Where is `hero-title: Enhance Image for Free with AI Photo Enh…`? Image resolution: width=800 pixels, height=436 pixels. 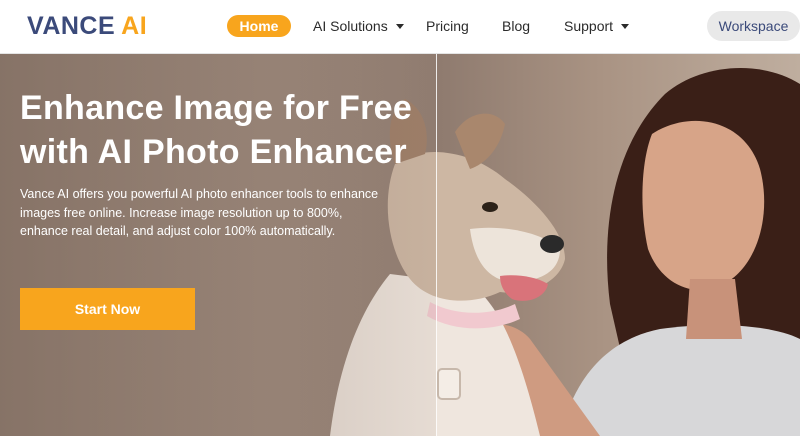
hero-title: Enhance Image for Free with AI Photo Enh… is located at coordinates (235, 130).